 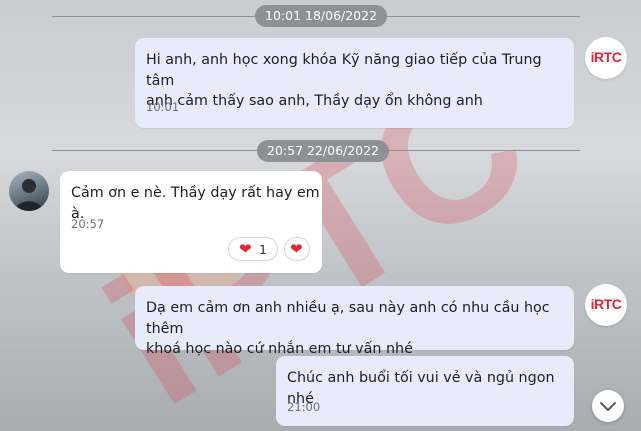 I want to click on message-time: 21:00, so click(x=304, y=407).